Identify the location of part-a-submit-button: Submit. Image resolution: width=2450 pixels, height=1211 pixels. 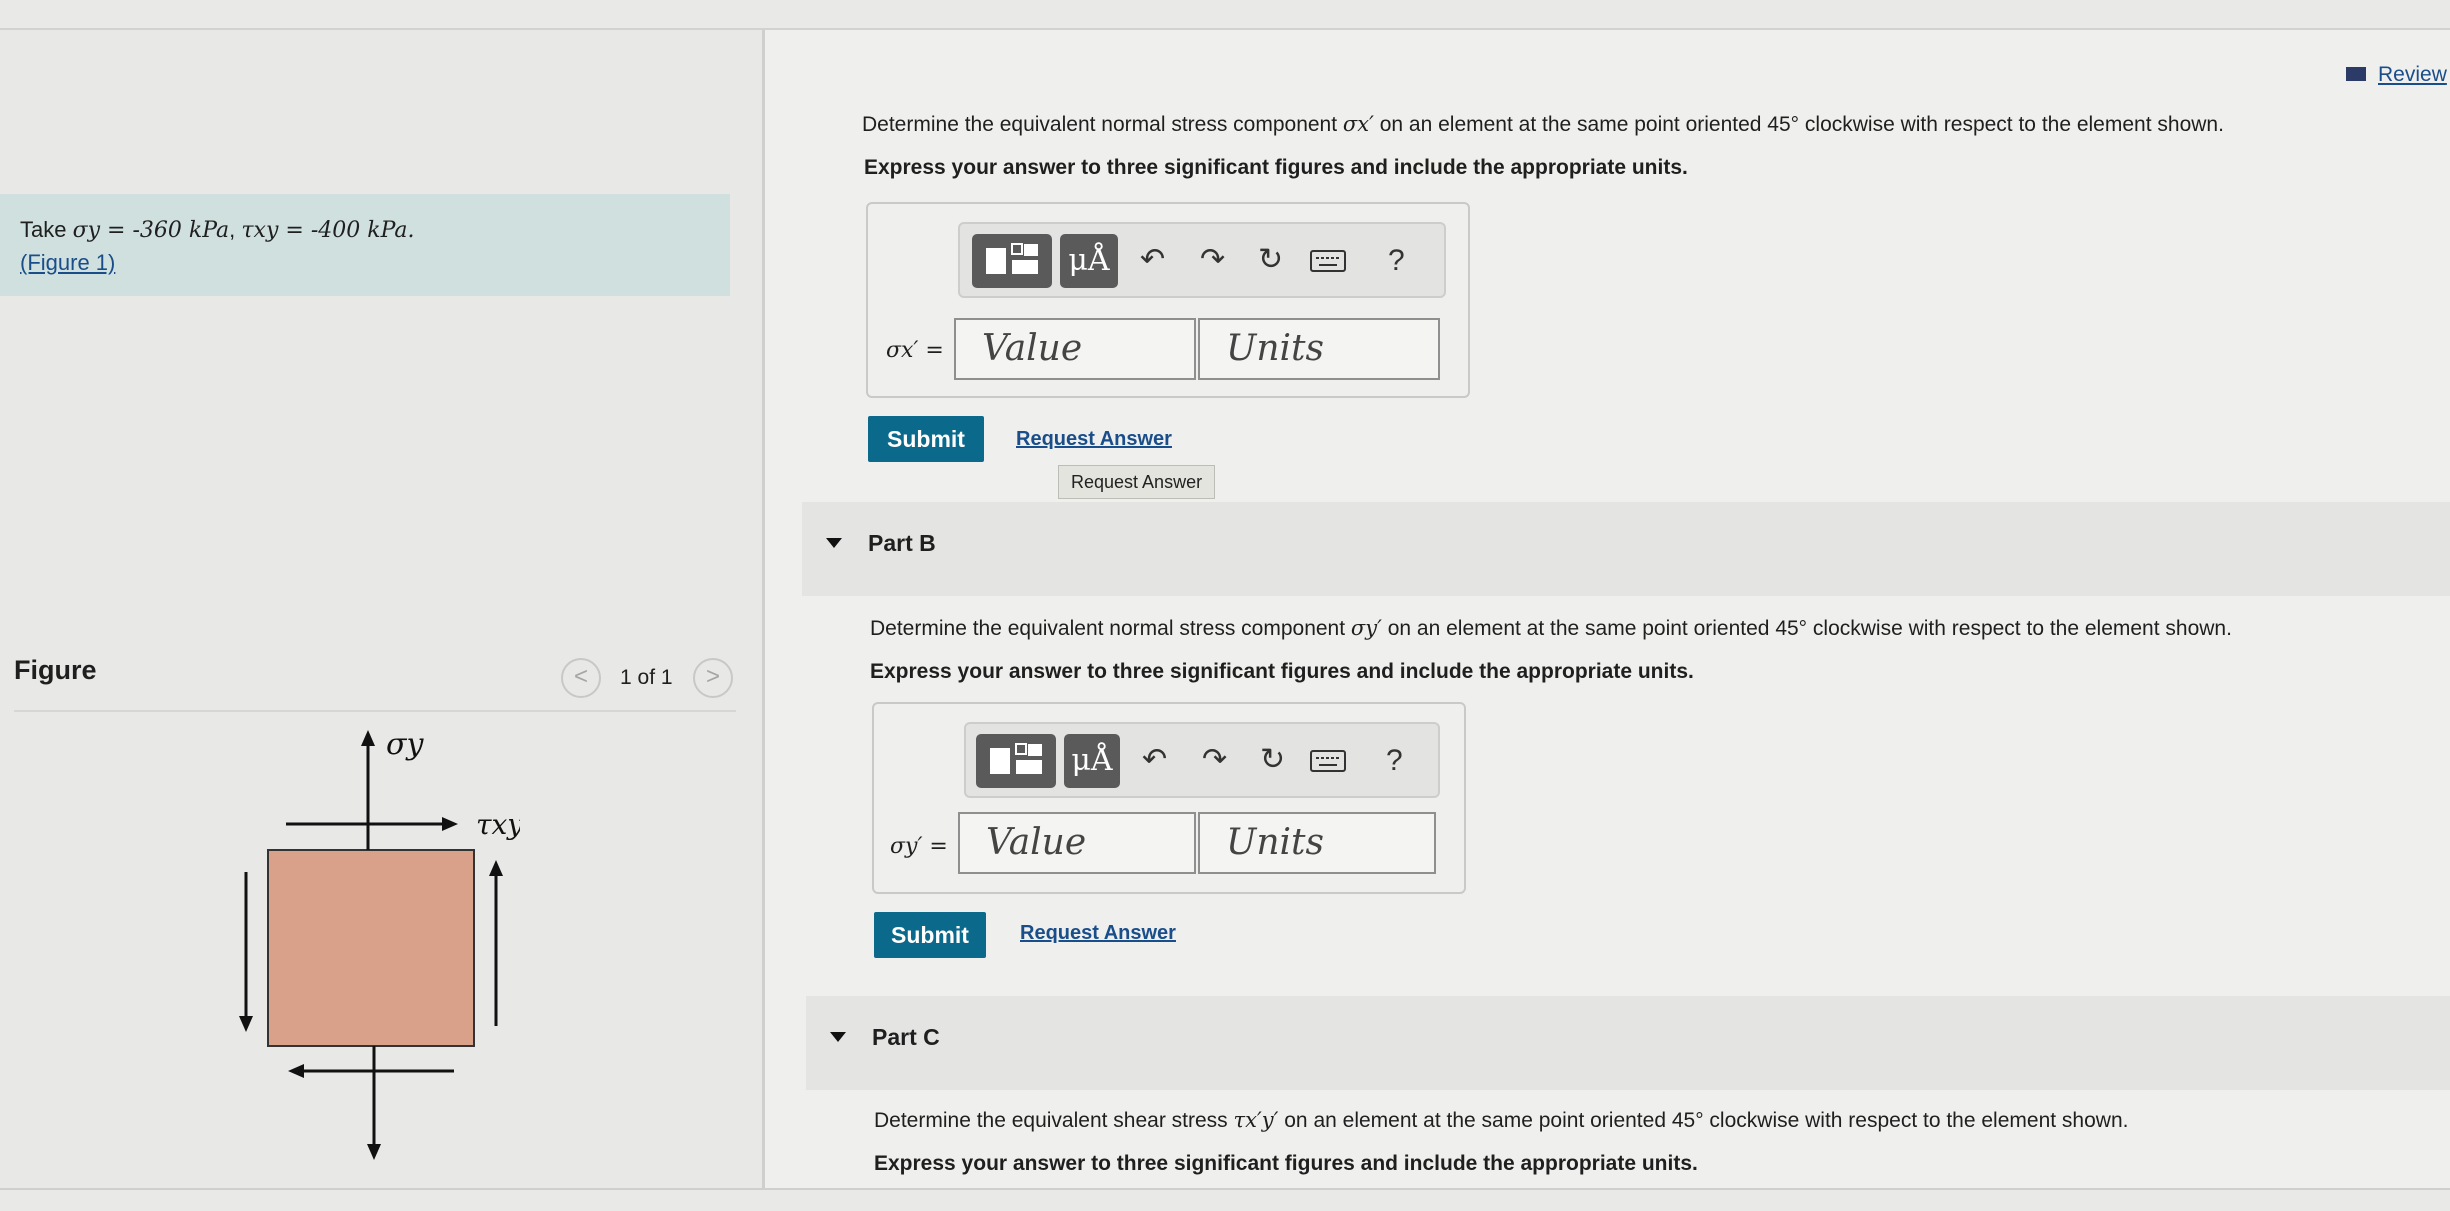
(926, 439).